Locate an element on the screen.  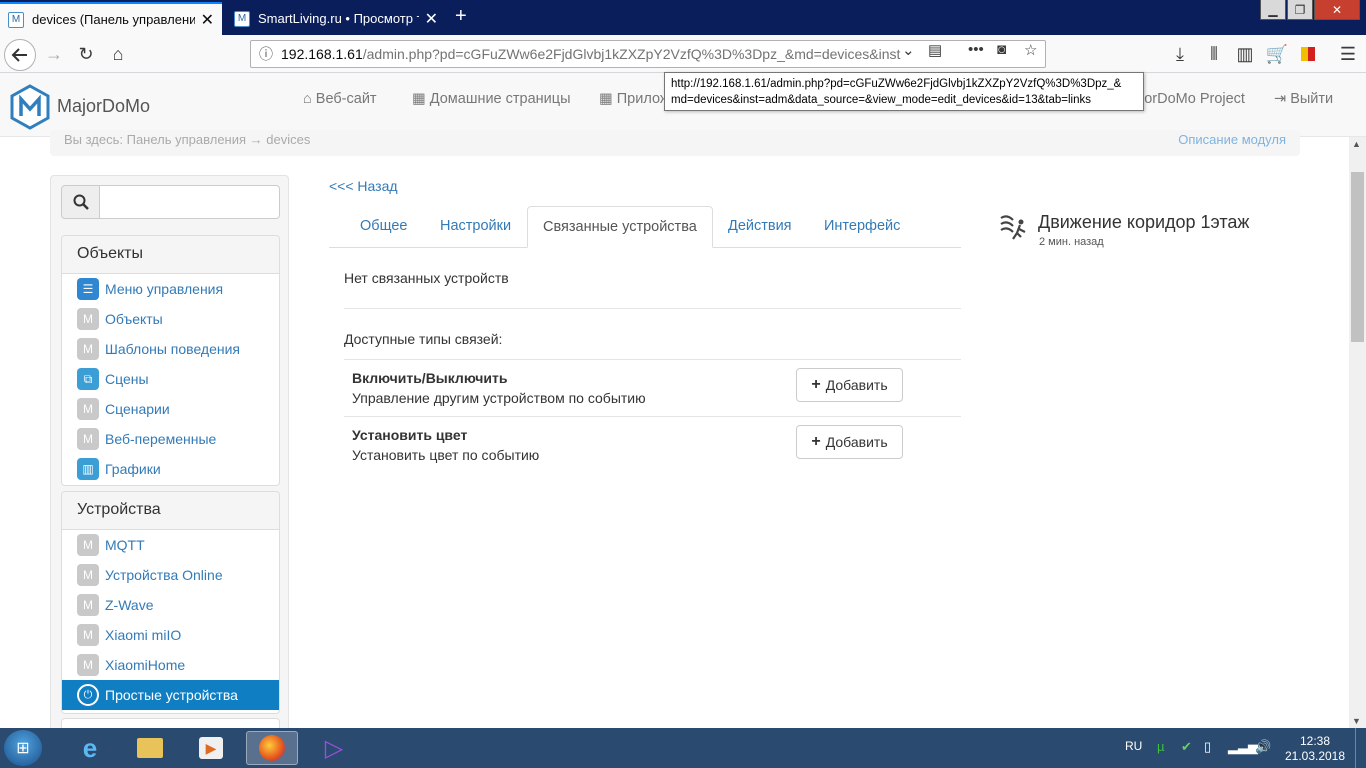
sidebar-item-zwave: M Z-Wave is located at coordinates (170, 605).